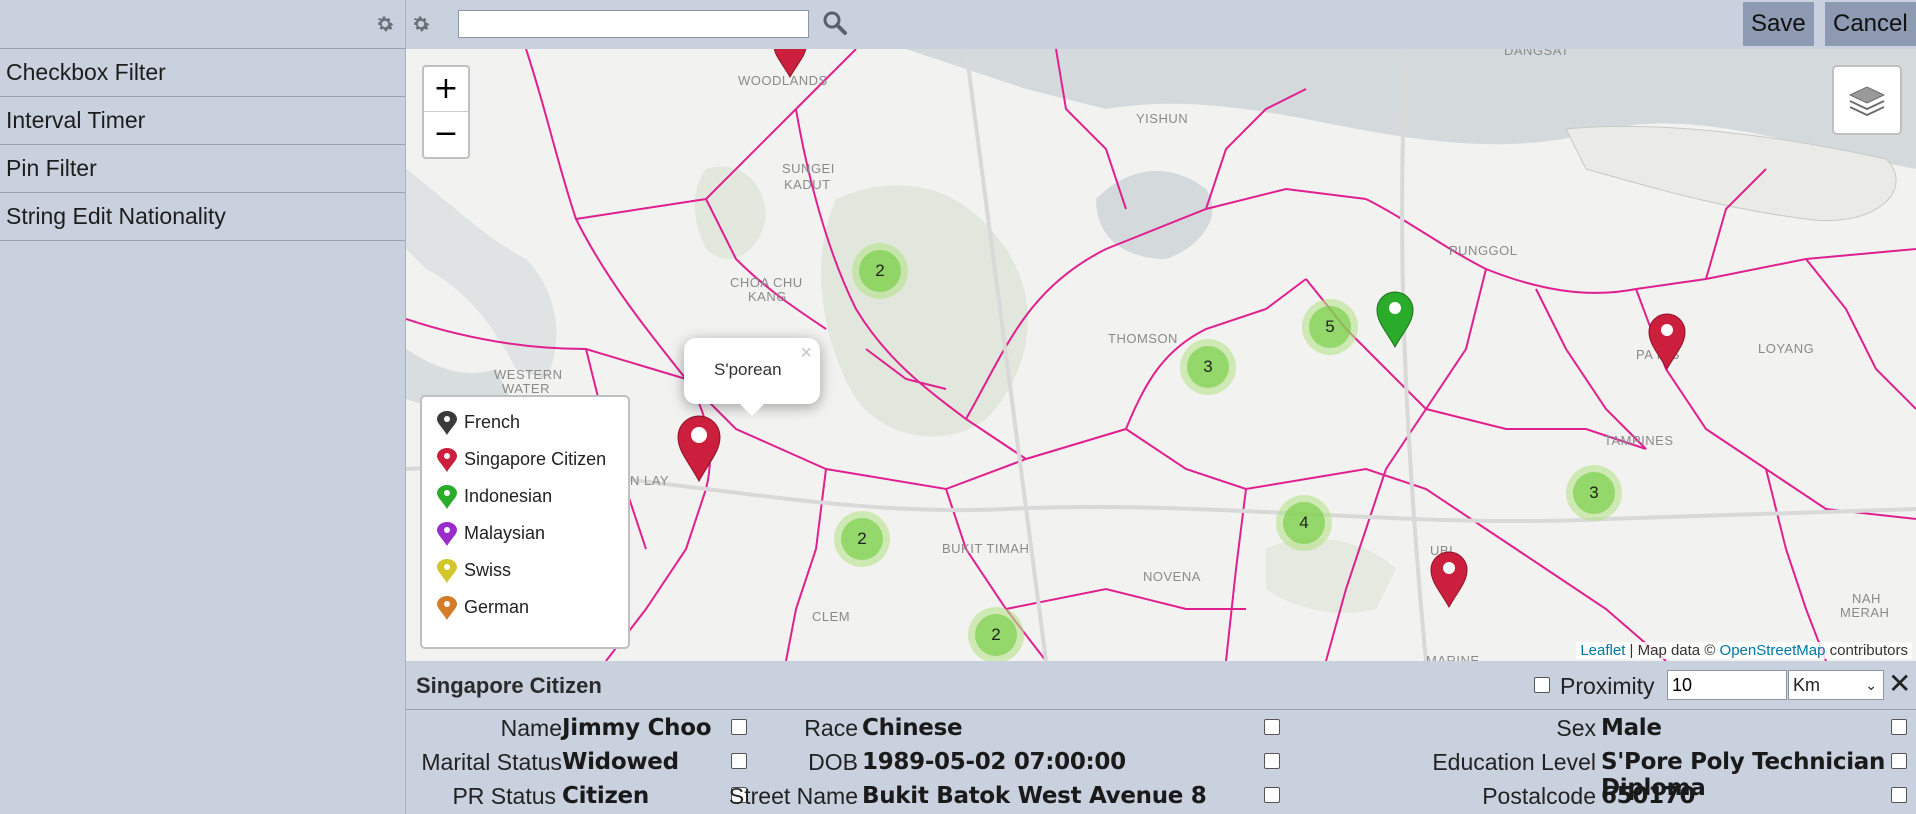 This screenshot has height=814, width=1916. What do you see at coordinates (1161, 24) in the screenshot?
I see `toolbar: Save Cancel` at bounding box center [1161, 24].